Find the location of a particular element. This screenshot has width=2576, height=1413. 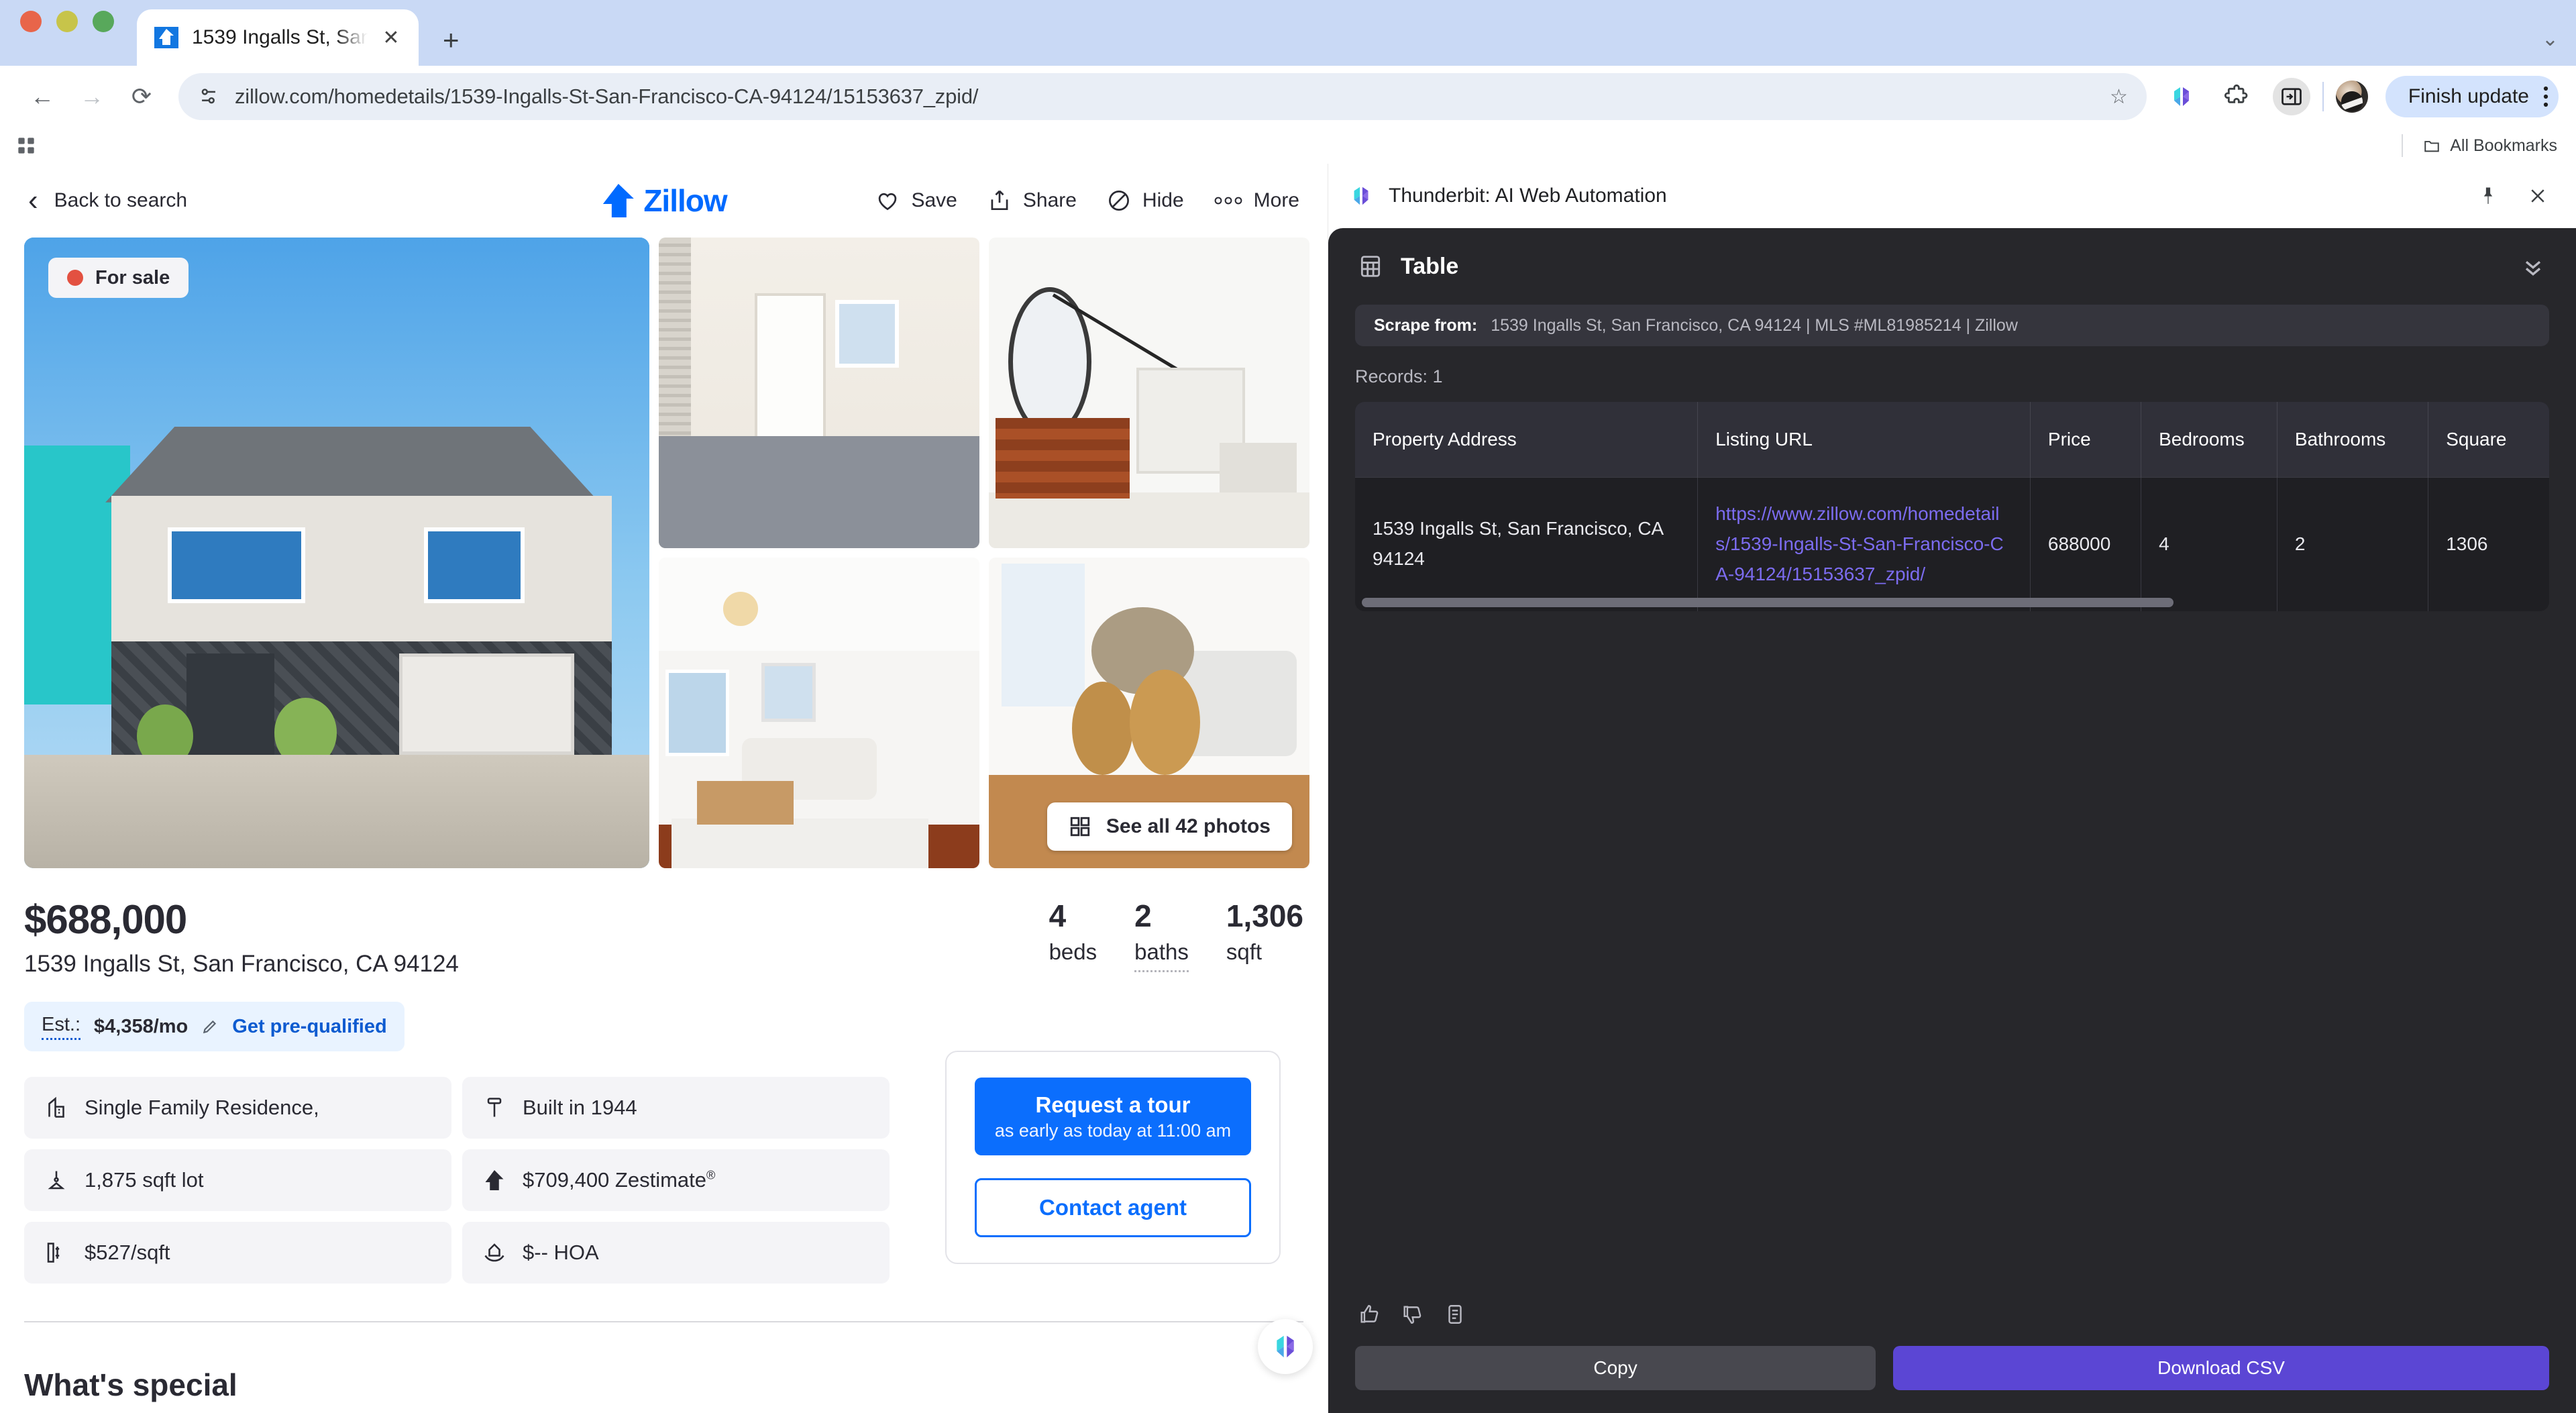

zillow-favicon-icon is located at coordinates (166, 37).